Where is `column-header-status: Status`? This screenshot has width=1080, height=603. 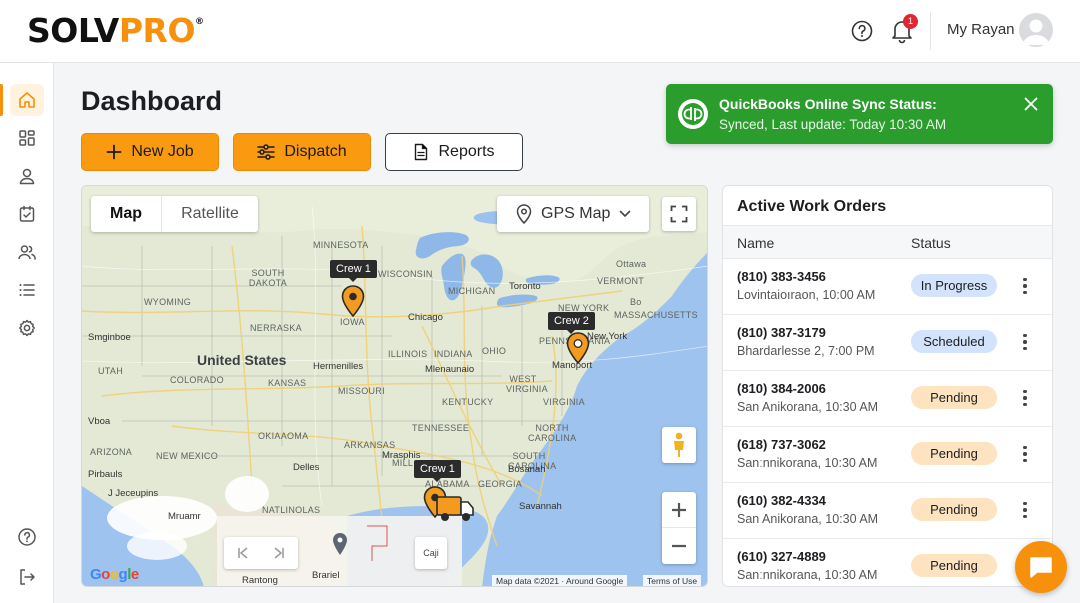
column-header-status: Status is located at coordinates (931, 243).